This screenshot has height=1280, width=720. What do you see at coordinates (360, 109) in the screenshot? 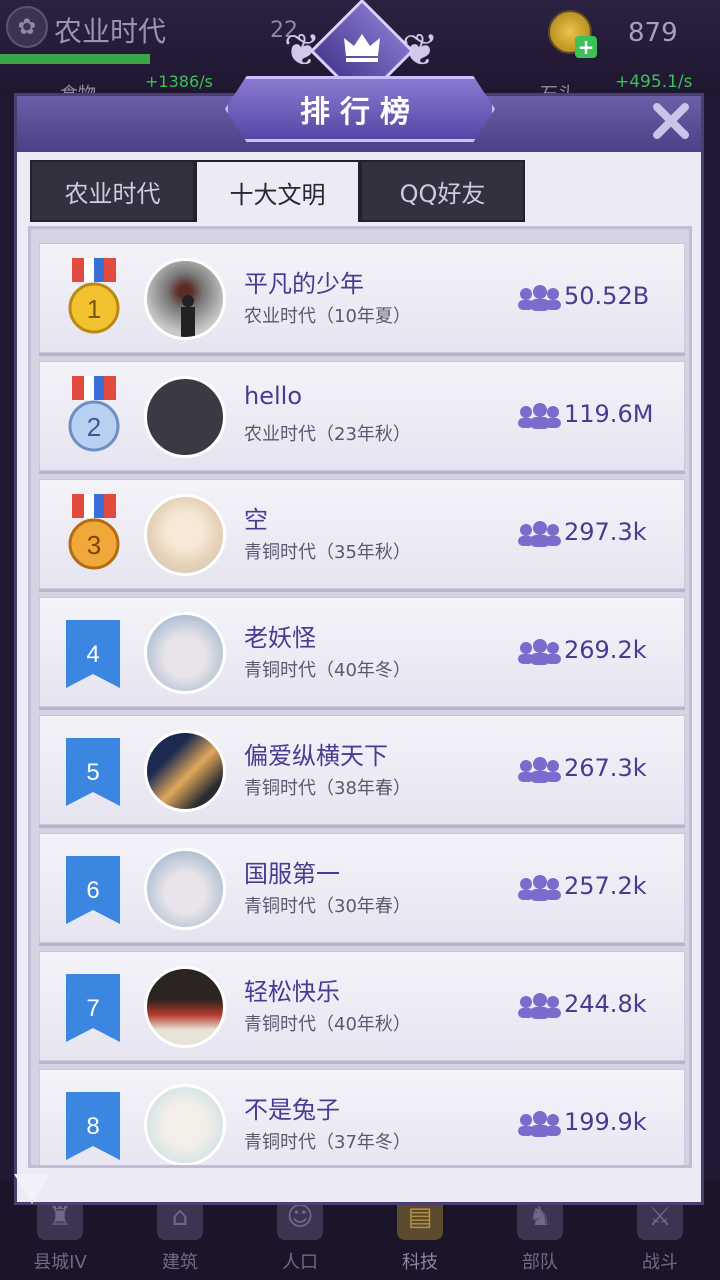
I see `modal-title: 排行榜` at bounding box center [360, 109].